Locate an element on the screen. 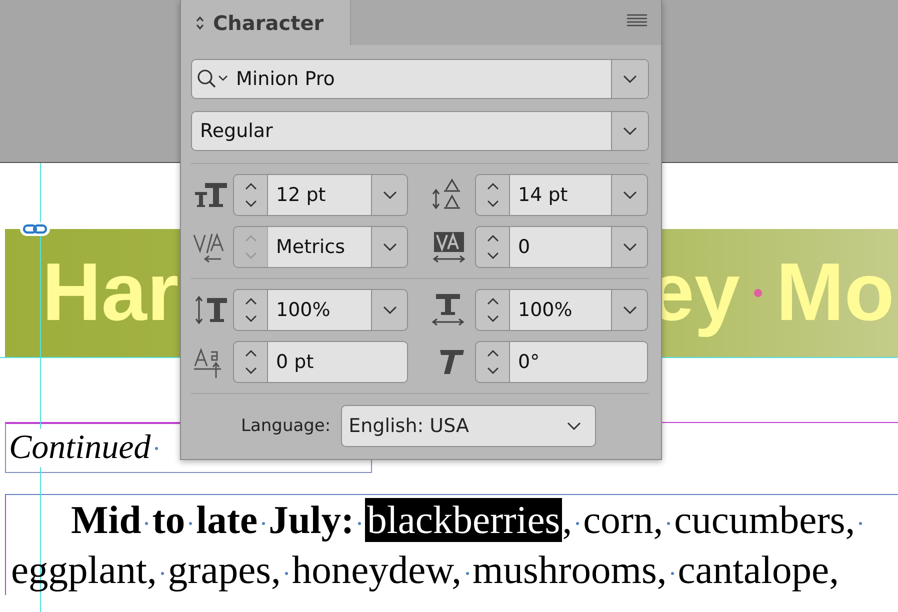  menu-icon is located at coordinates (637, 21).